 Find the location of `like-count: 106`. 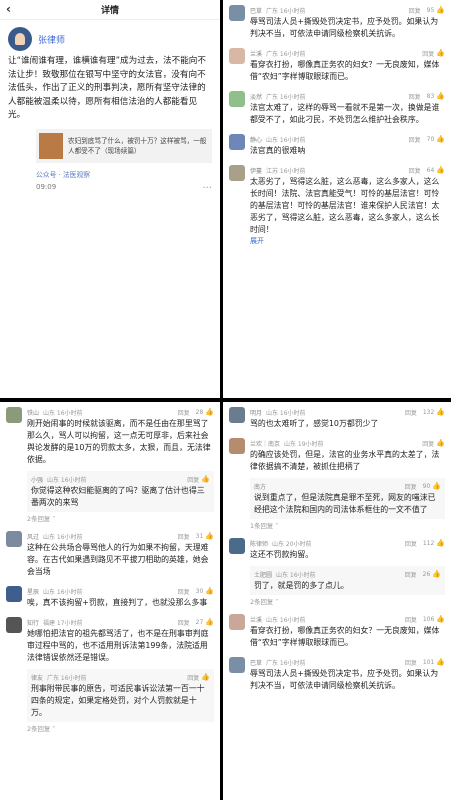

like-count: 106 is located at coordinates (428, 619).